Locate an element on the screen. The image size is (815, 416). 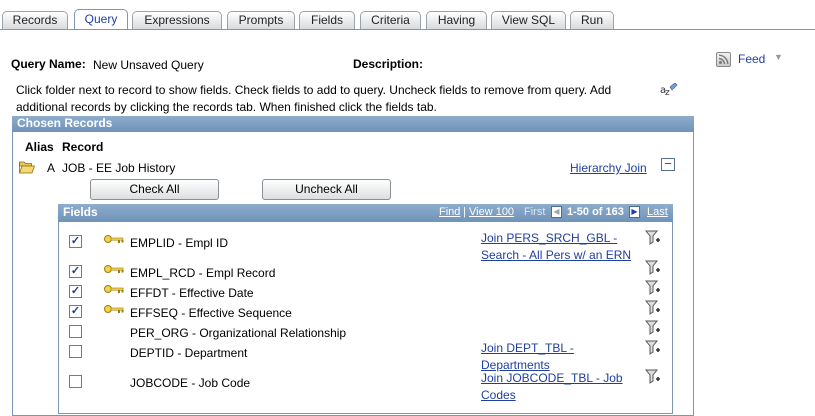
tab-prompts: Prompts is located at coordinates (261, 20).